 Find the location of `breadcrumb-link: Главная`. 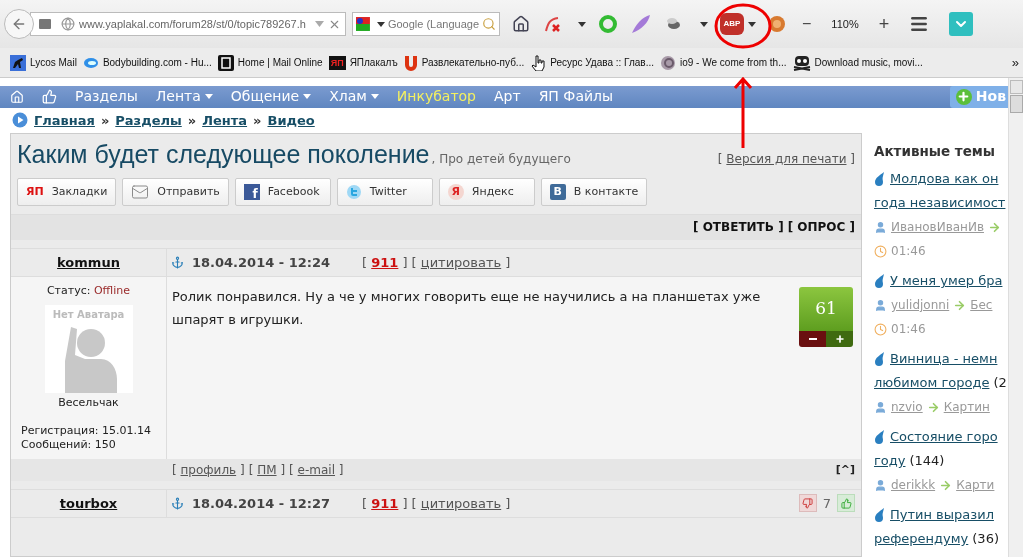

breadcrumb-link: Главная is located at coordinates (64, 120).